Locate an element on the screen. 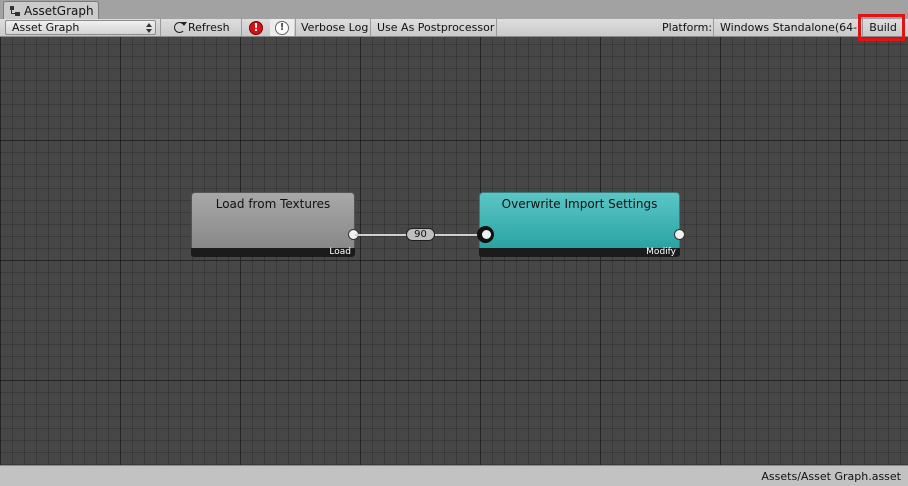  node-load-from-textures: Load from Textures Load is located at coordinates (275, 224).